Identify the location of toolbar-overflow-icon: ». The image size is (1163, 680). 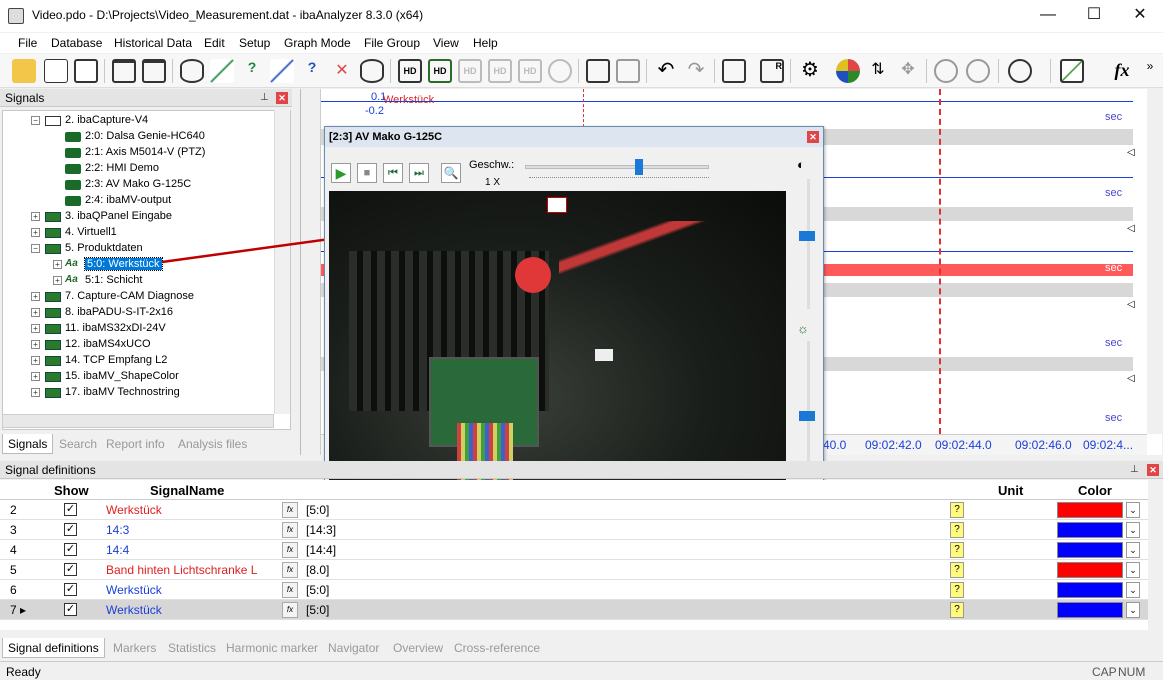
(1150, 71).